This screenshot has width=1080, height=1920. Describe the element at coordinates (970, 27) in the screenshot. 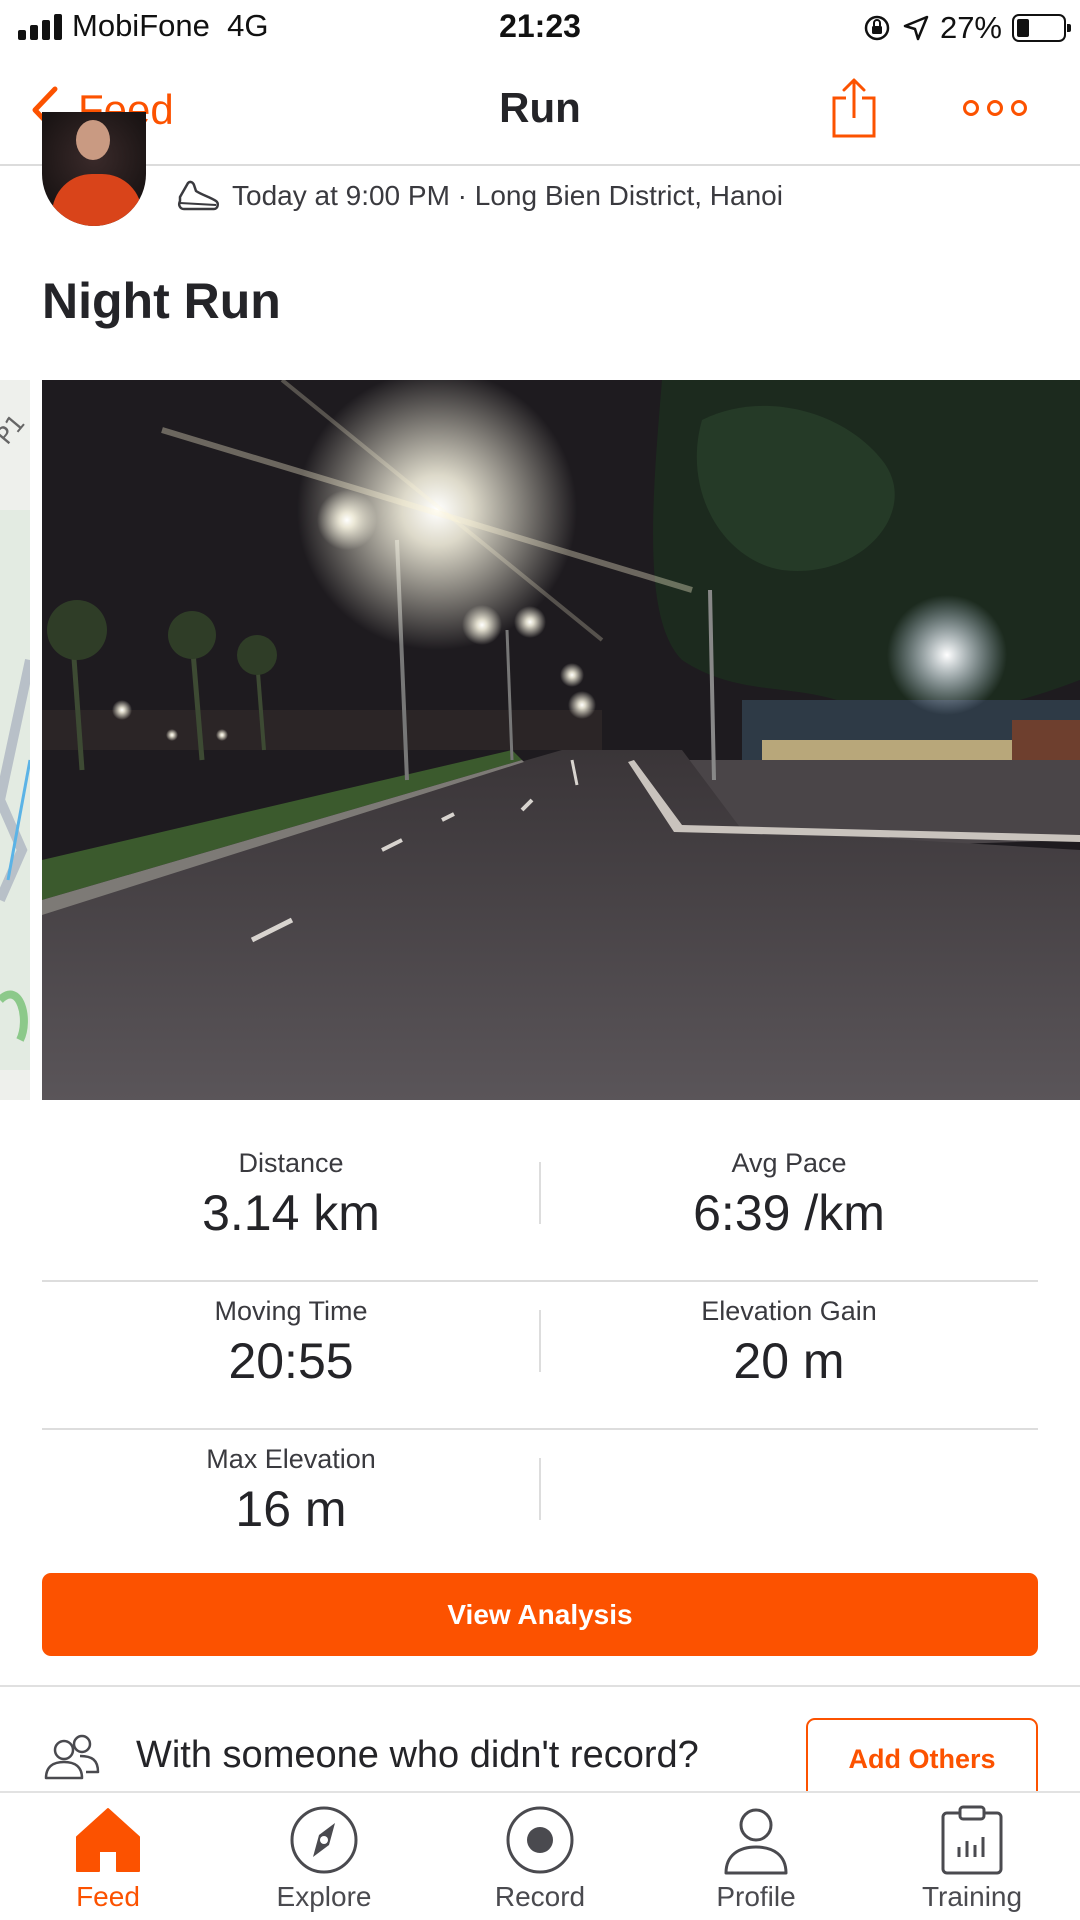

I see `battery-percentage: 27%` at that location.